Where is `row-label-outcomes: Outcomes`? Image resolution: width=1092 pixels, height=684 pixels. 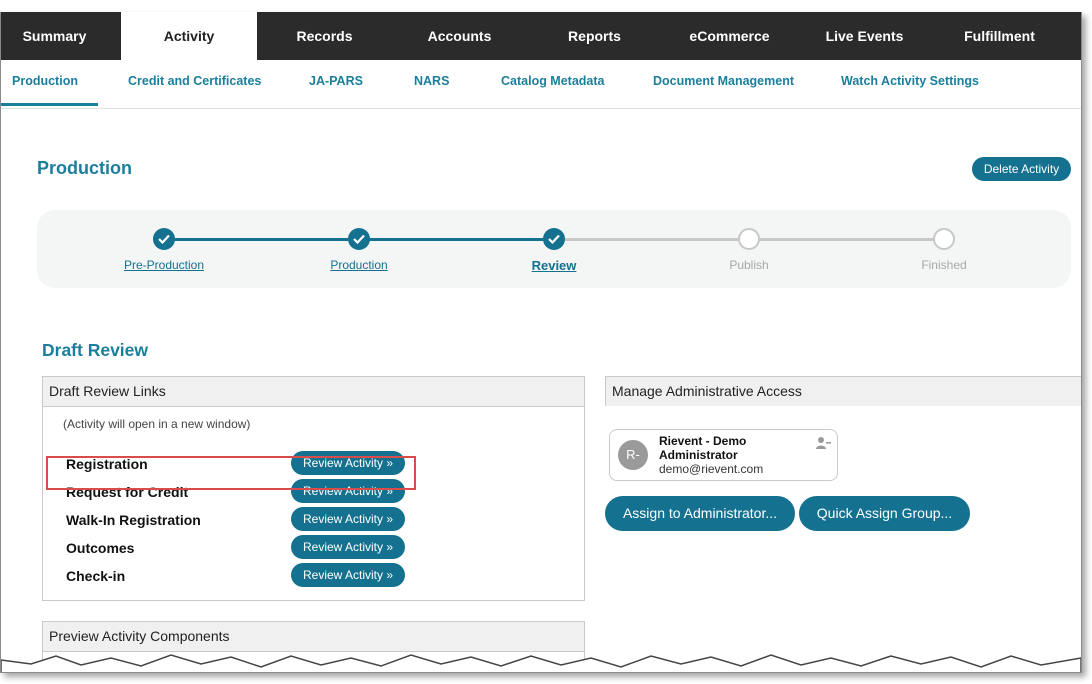
row-label-outcomes: Outcomes is located at coordinates (100, 548).